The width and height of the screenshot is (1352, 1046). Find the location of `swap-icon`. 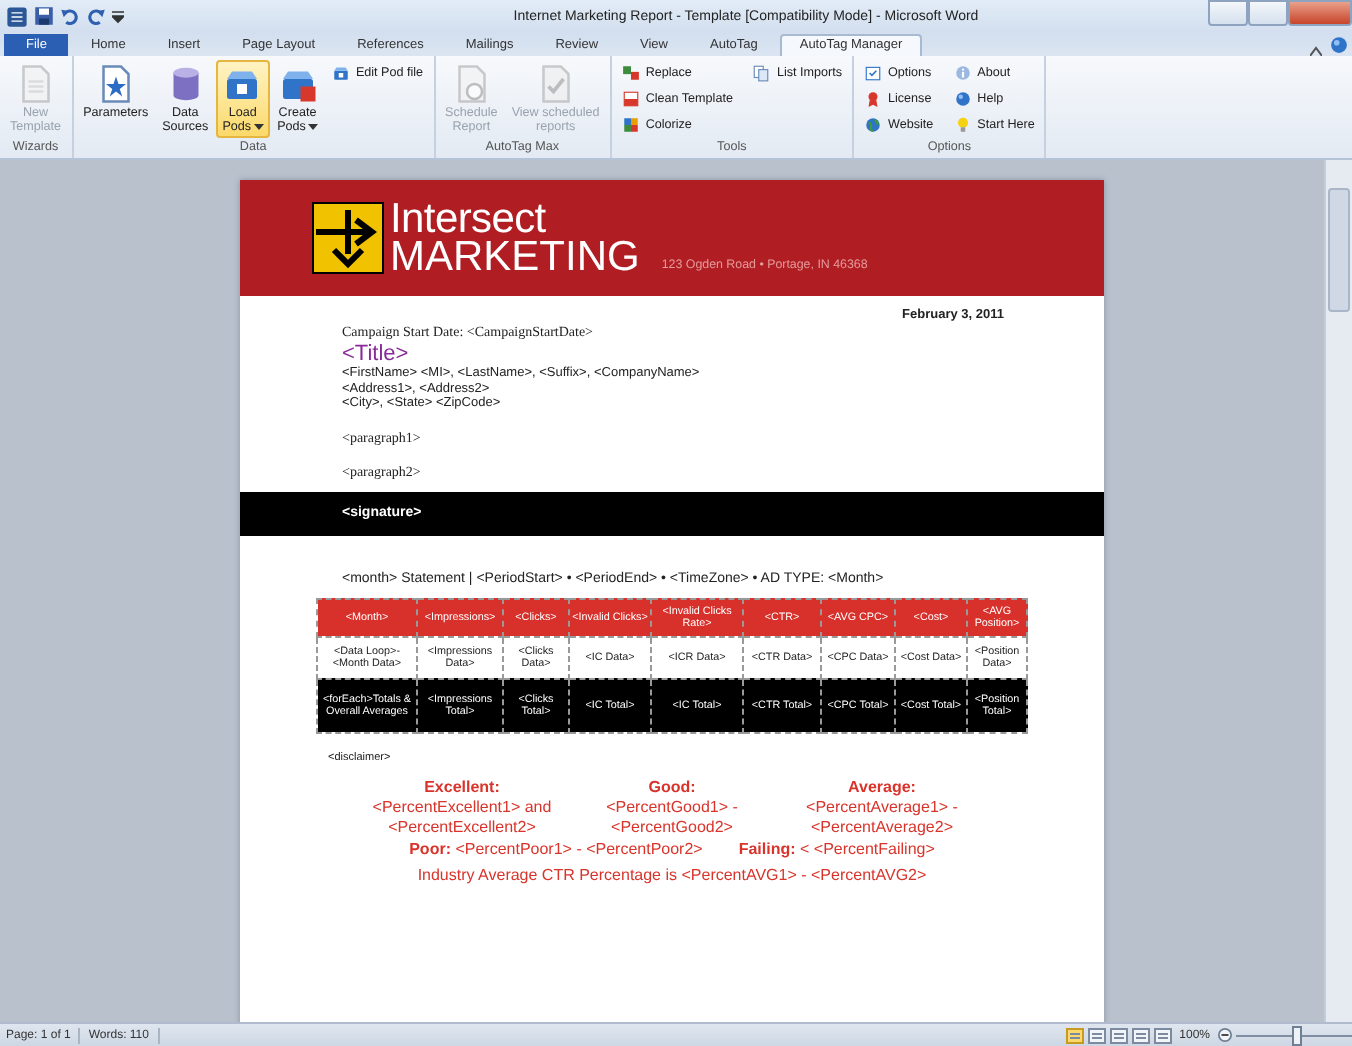

swap-icon is located at coordinates (630, 72).